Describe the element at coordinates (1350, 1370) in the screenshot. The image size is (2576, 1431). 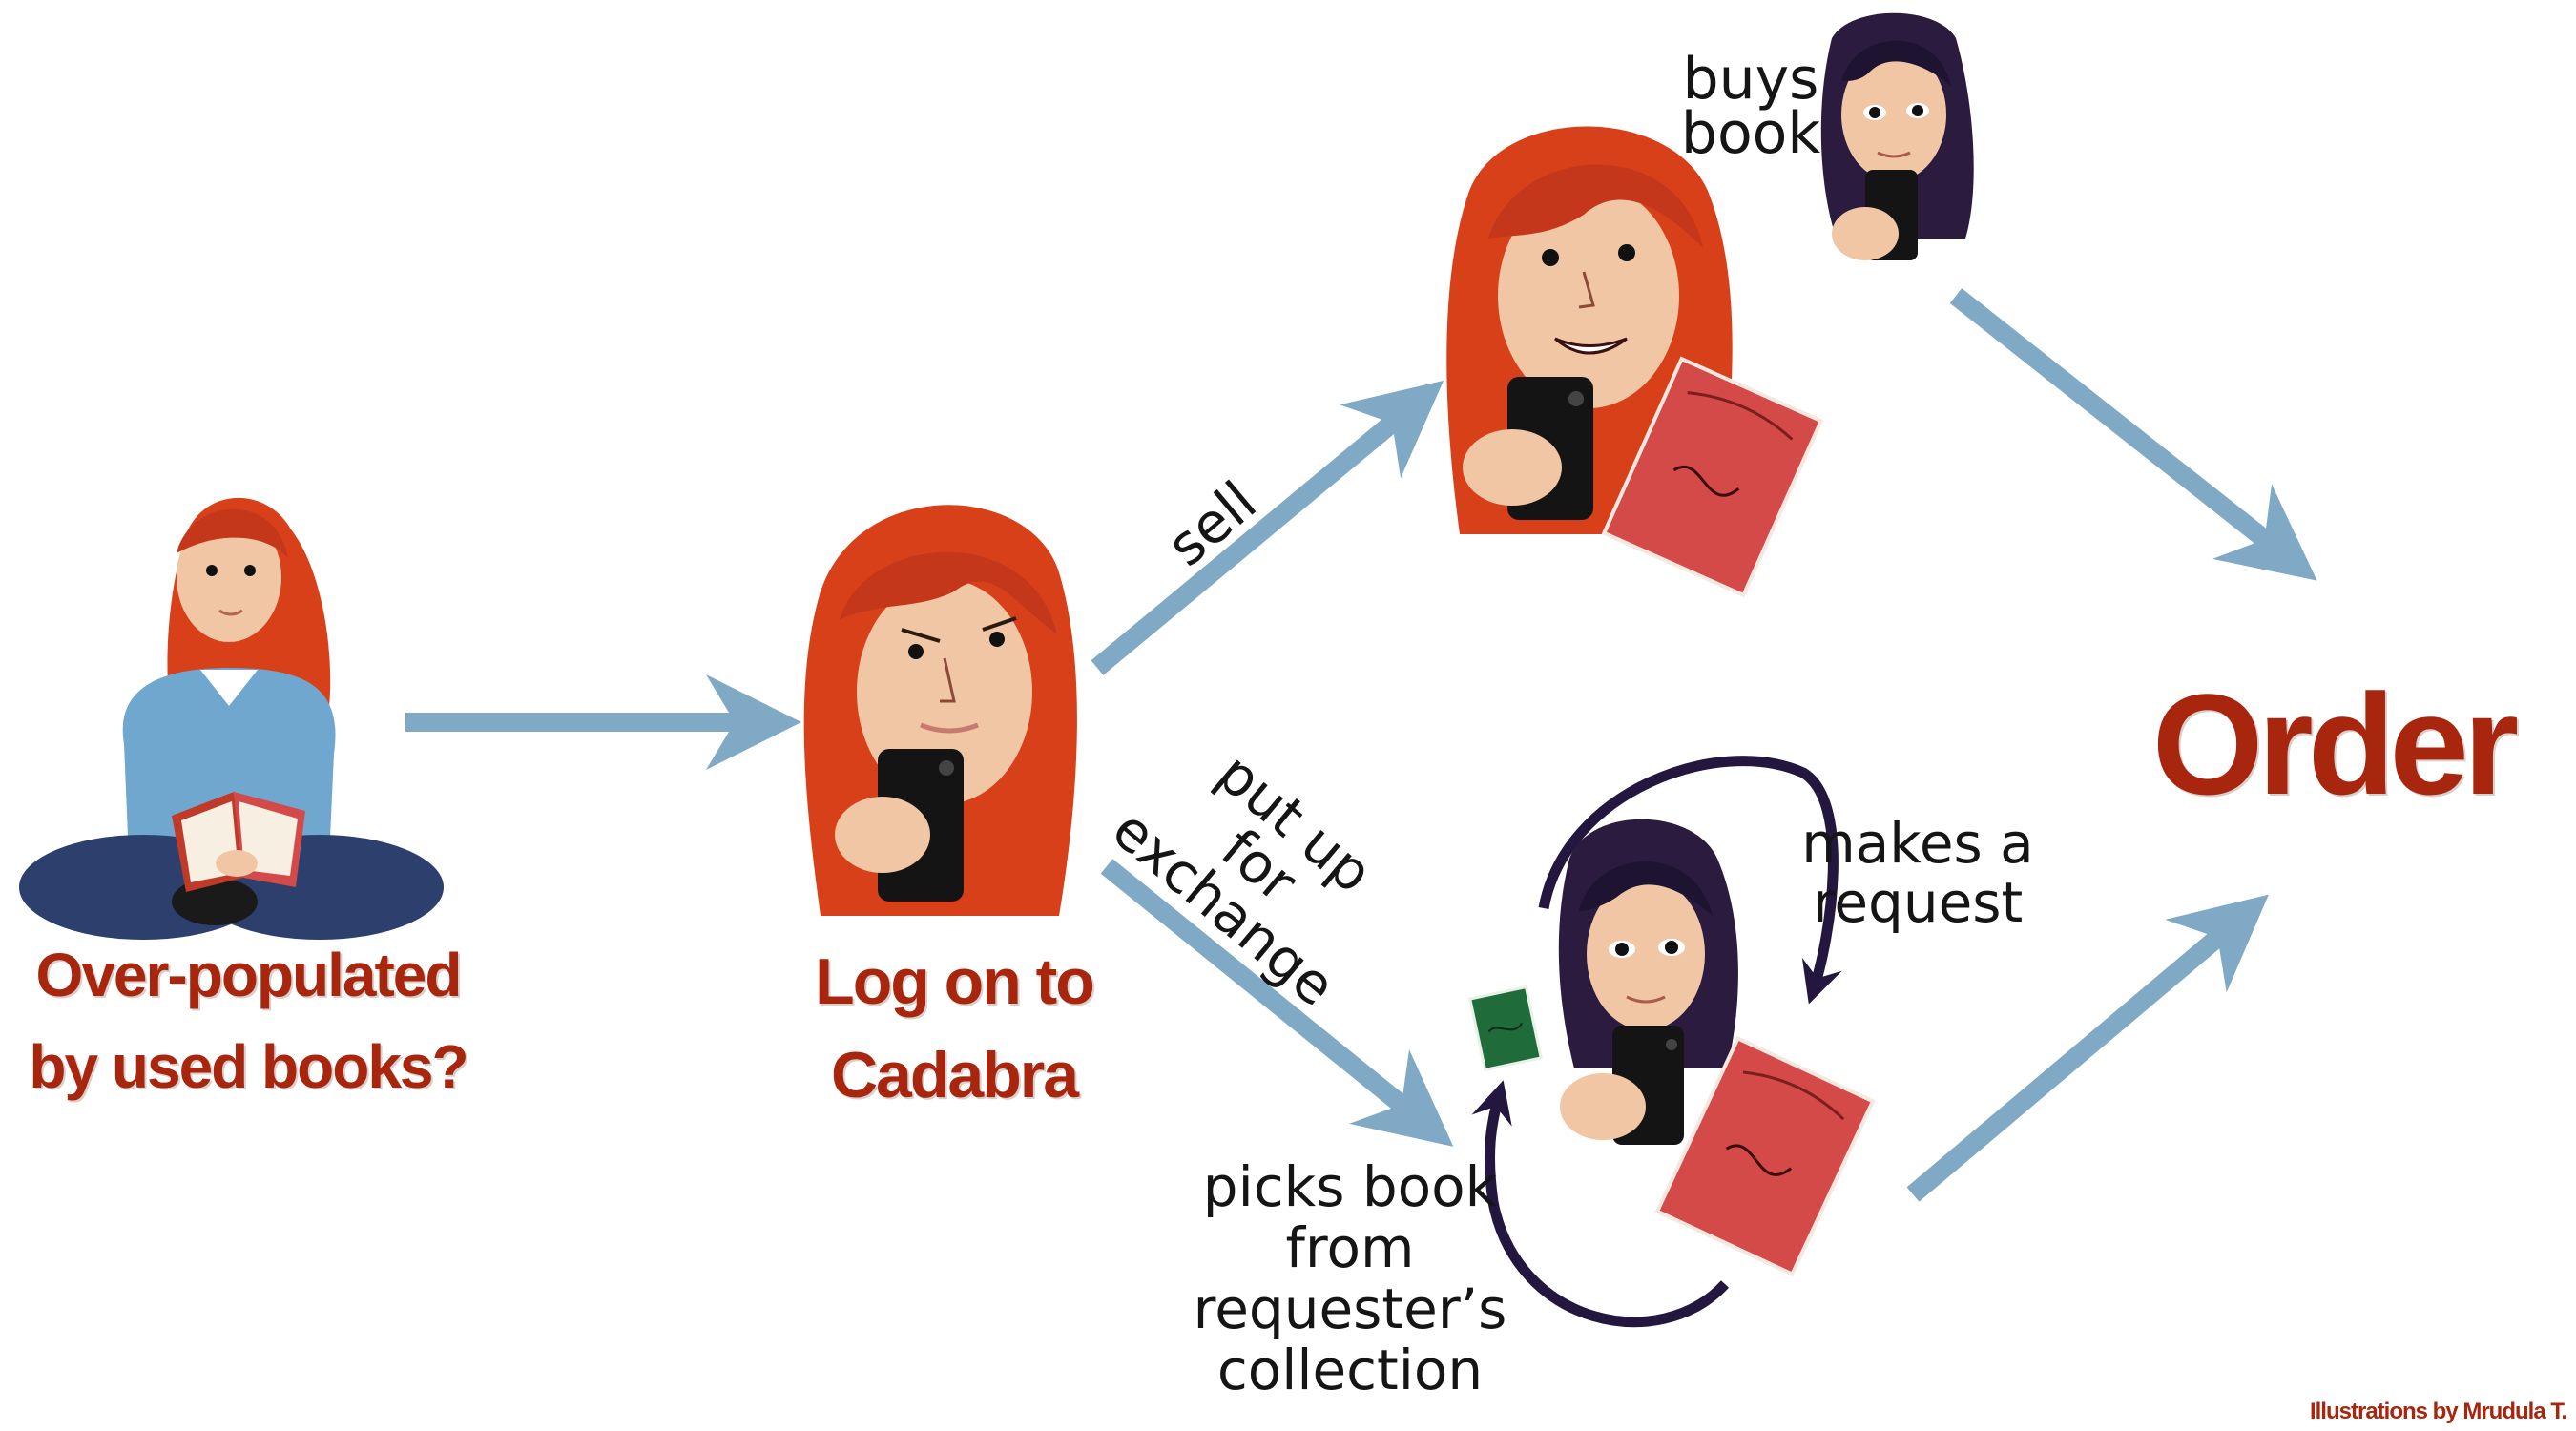
I see `picks-label-line-4: collection` at that location.